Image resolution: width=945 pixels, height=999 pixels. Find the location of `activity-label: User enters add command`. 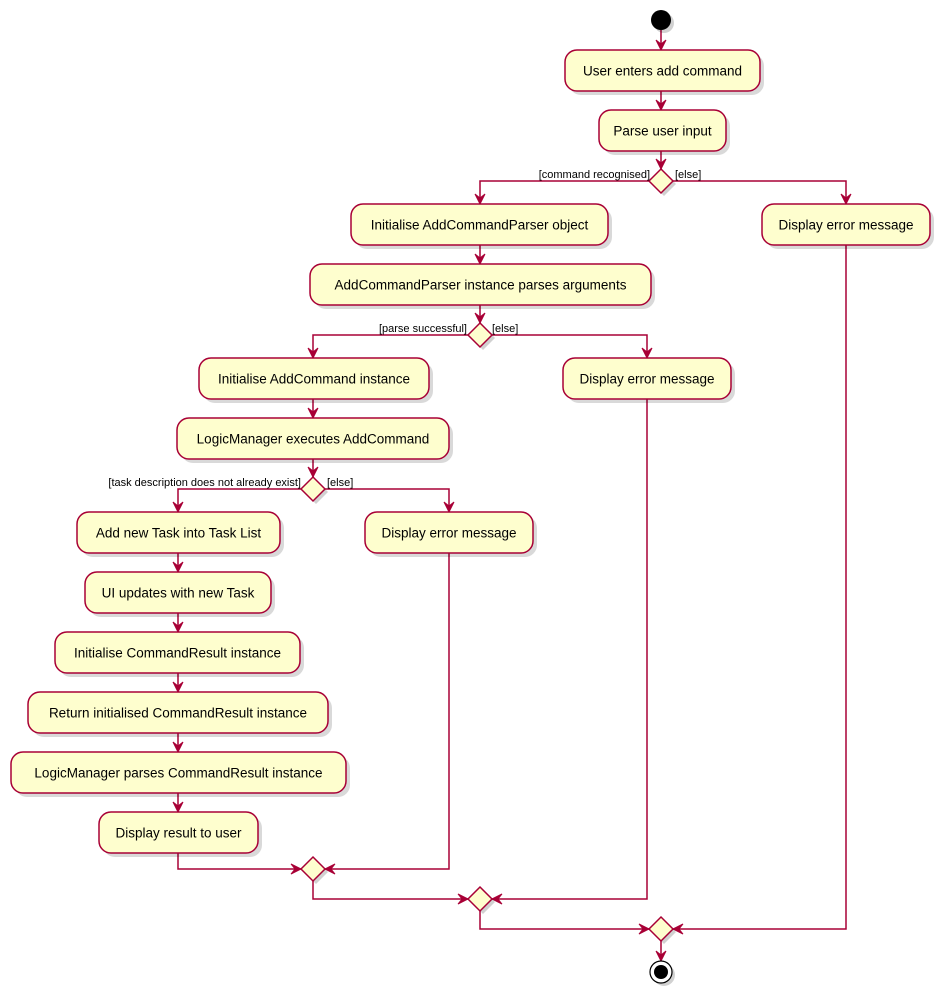

activity-label: User enters add command is located at coordinates (662, 71).